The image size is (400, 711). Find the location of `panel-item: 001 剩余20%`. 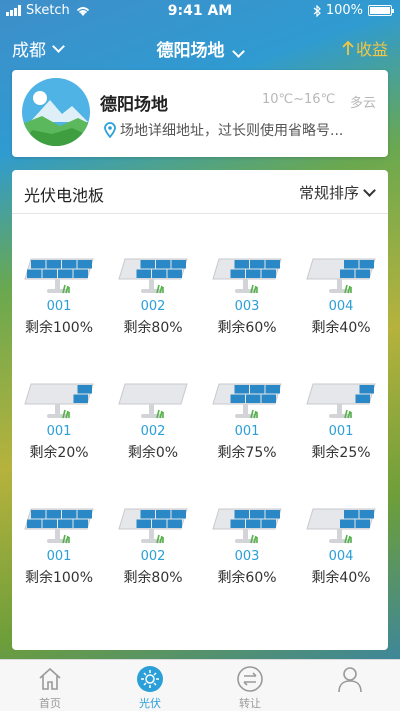

panel-item: 001 剩余20% is located at coordinates (59, 402).